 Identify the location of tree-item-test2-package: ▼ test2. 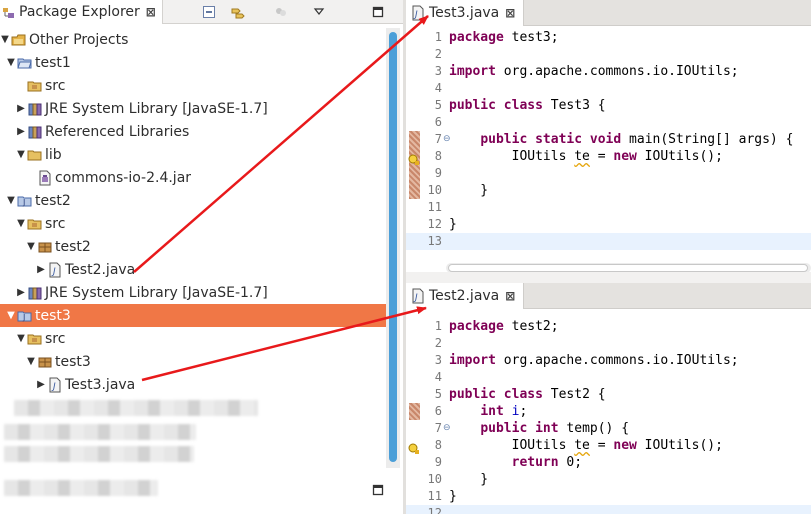
(193, 246).